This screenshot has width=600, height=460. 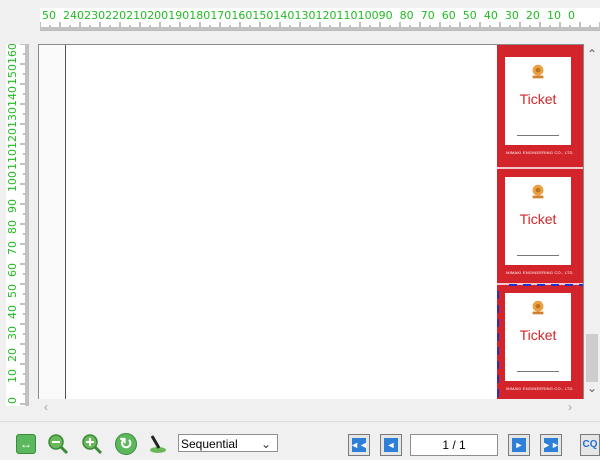 I want to click on place-icon, so click(x=158, y=444).